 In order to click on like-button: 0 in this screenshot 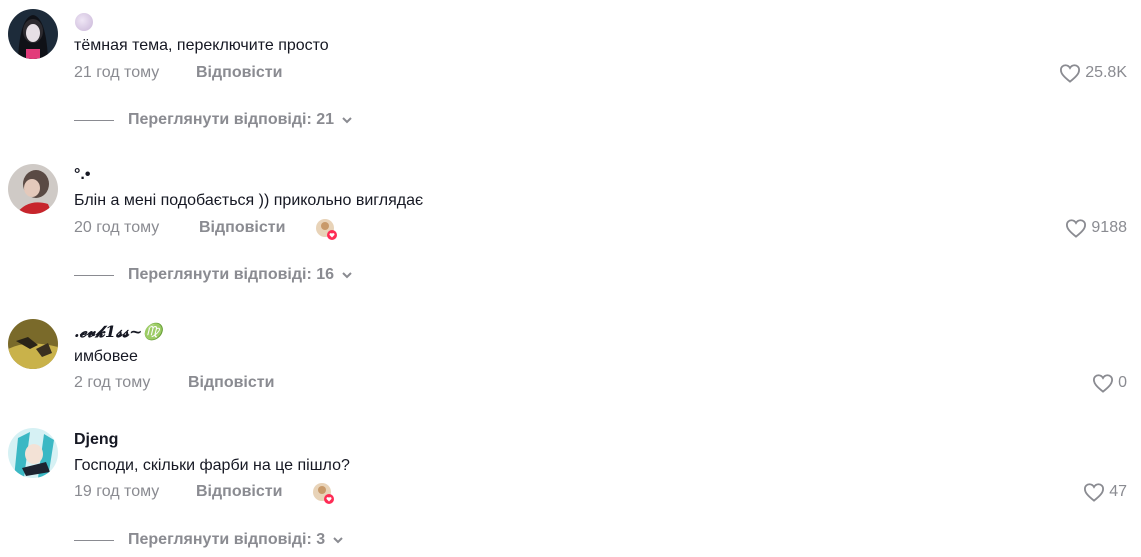, I will do `click(1109, 383)`.